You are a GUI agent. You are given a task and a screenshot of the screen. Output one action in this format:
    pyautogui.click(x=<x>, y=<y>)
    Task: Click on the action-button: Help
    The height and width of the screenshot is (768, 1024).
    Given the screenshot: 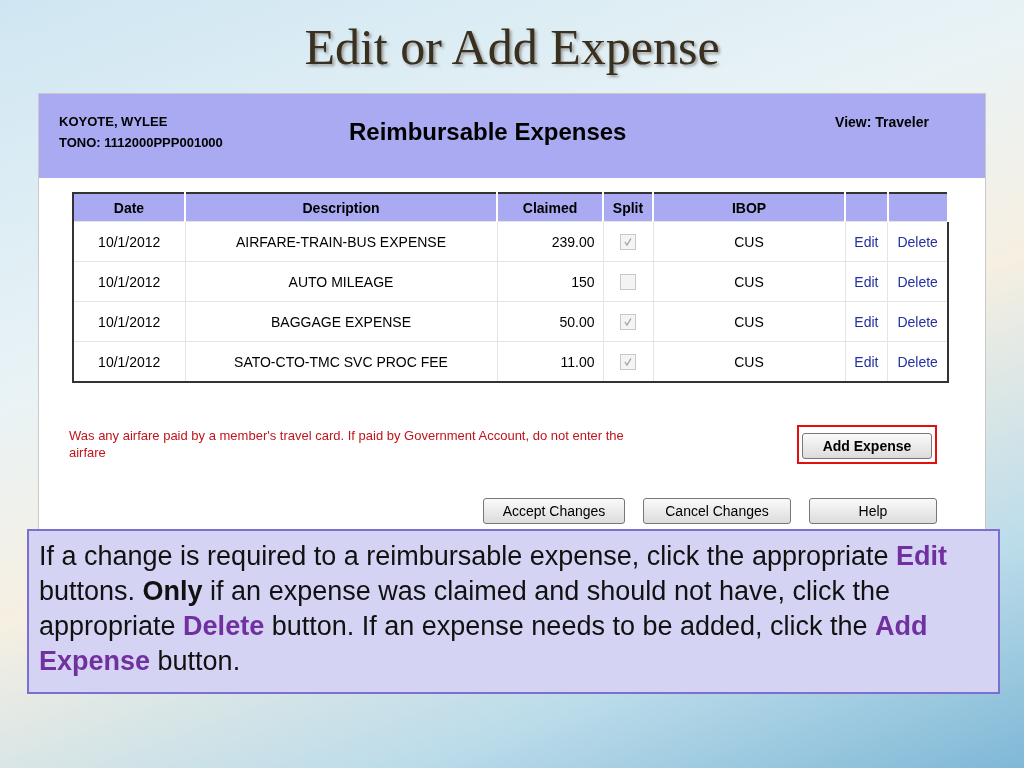 What is the action you would take?
    pyautogui.click(x=873, y=511)
    